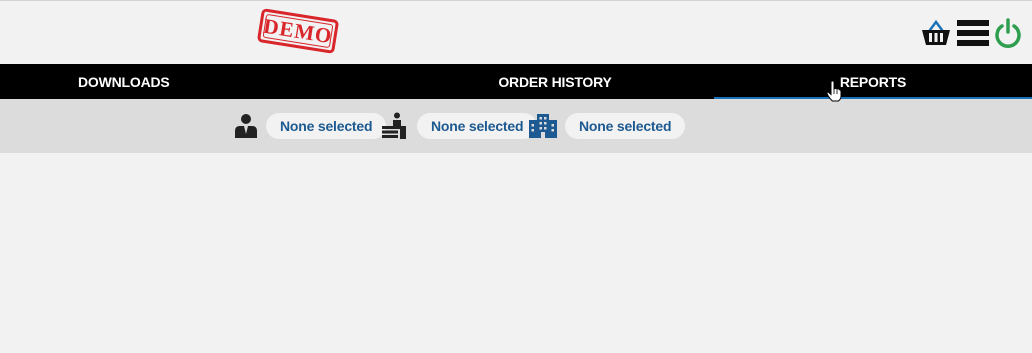  I want to click on filter-desk: None selected, so click(459, 126).